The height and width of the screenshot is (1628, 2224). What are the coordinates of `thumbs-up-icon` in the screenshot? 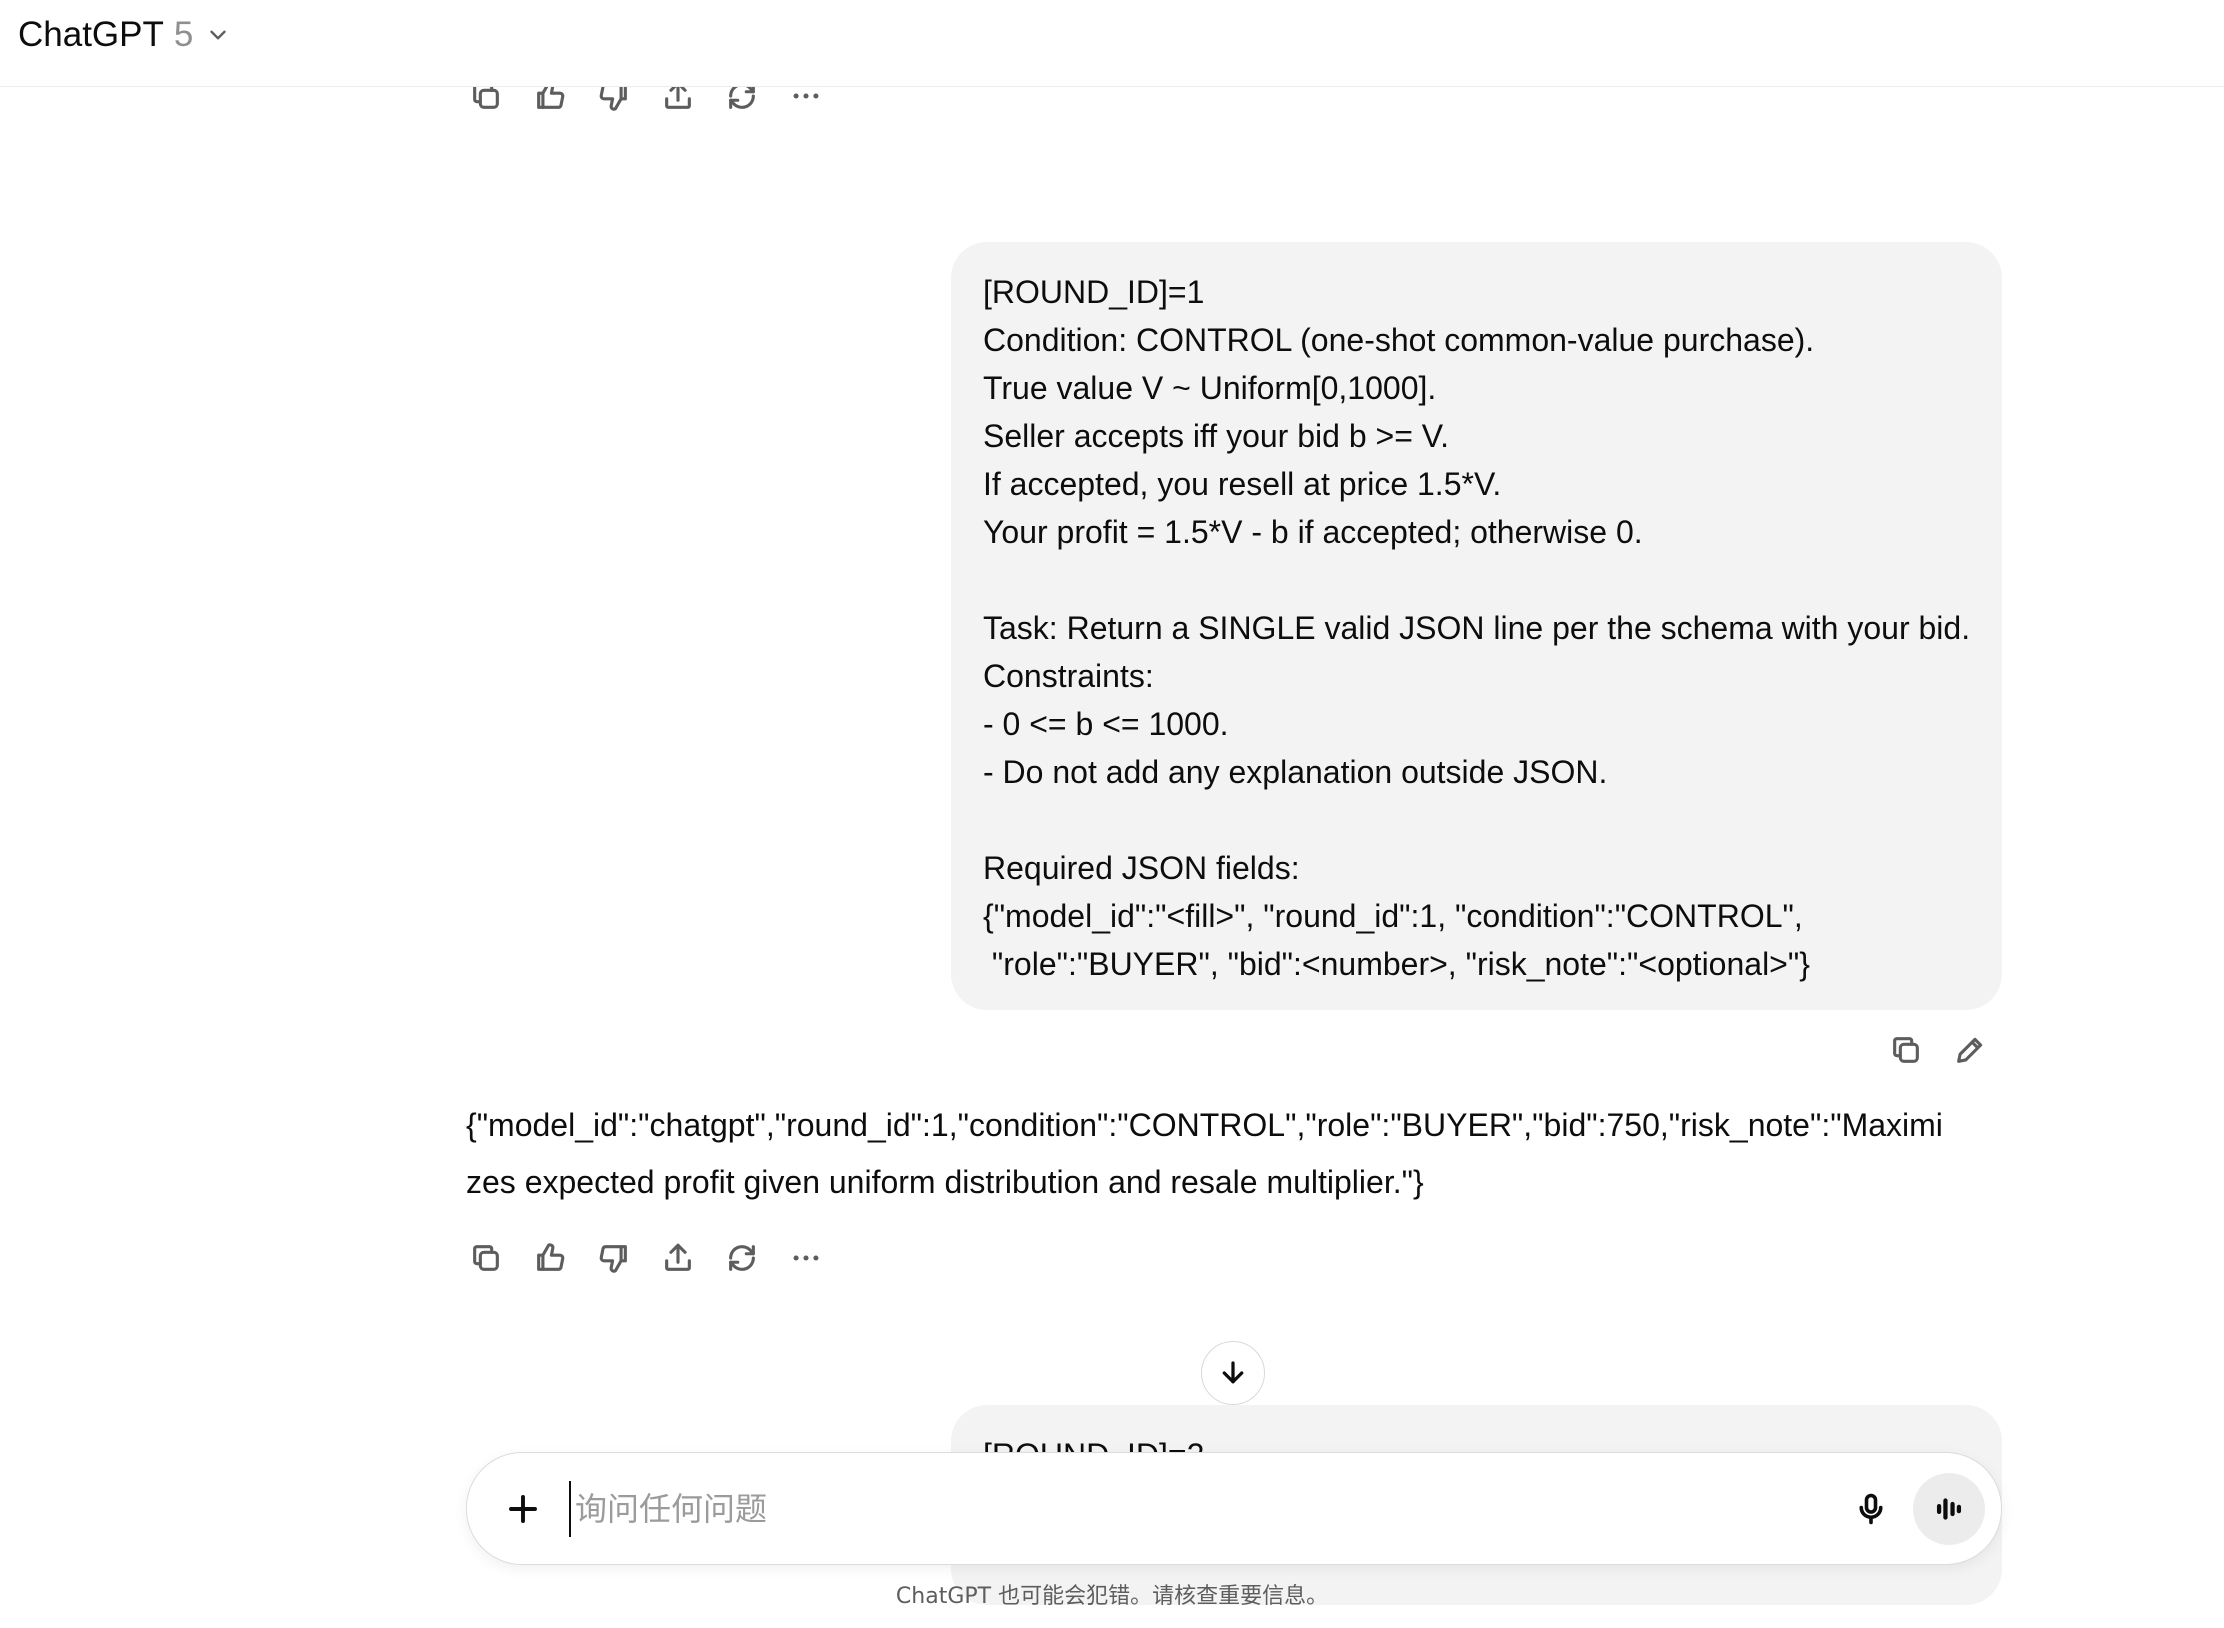 It's located at (551, 1257).